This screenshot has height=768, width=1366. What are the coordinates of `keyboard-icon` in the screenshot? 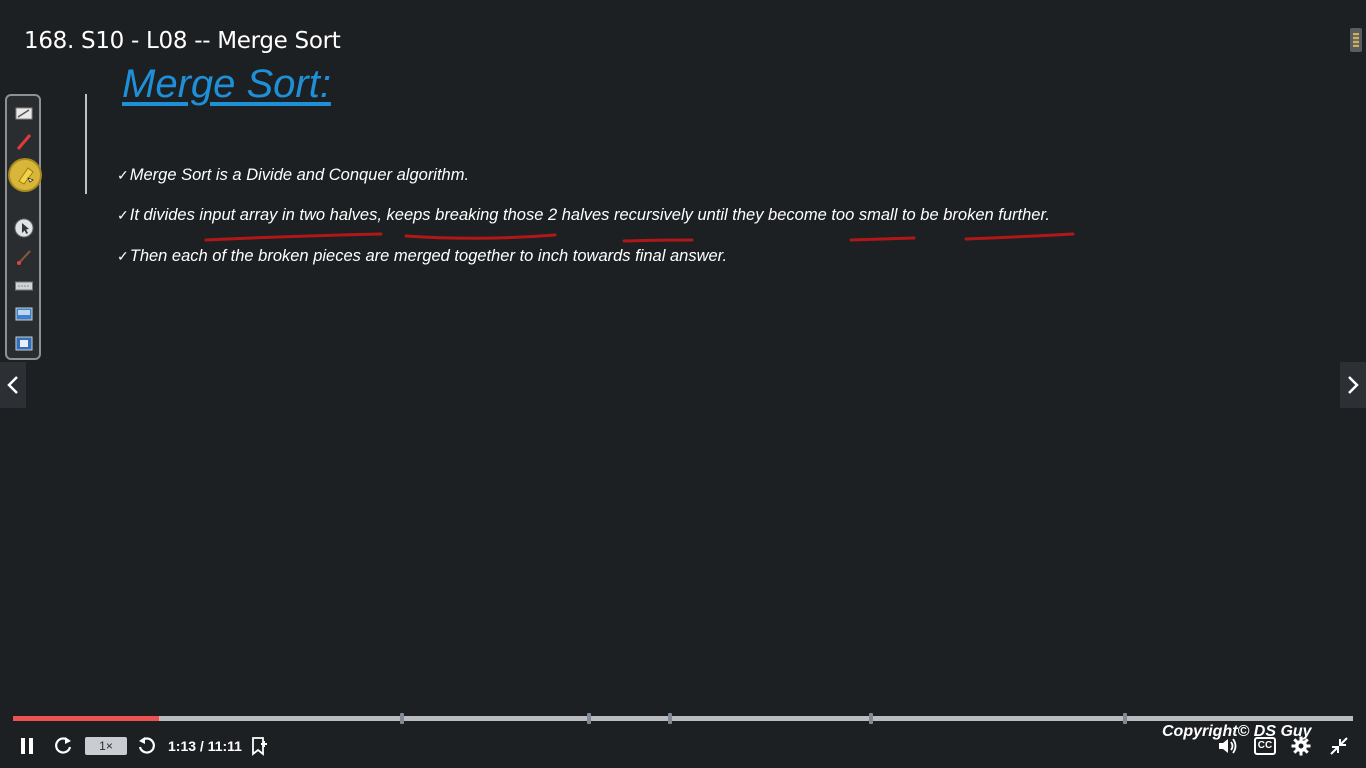 It's located at (24, 286).